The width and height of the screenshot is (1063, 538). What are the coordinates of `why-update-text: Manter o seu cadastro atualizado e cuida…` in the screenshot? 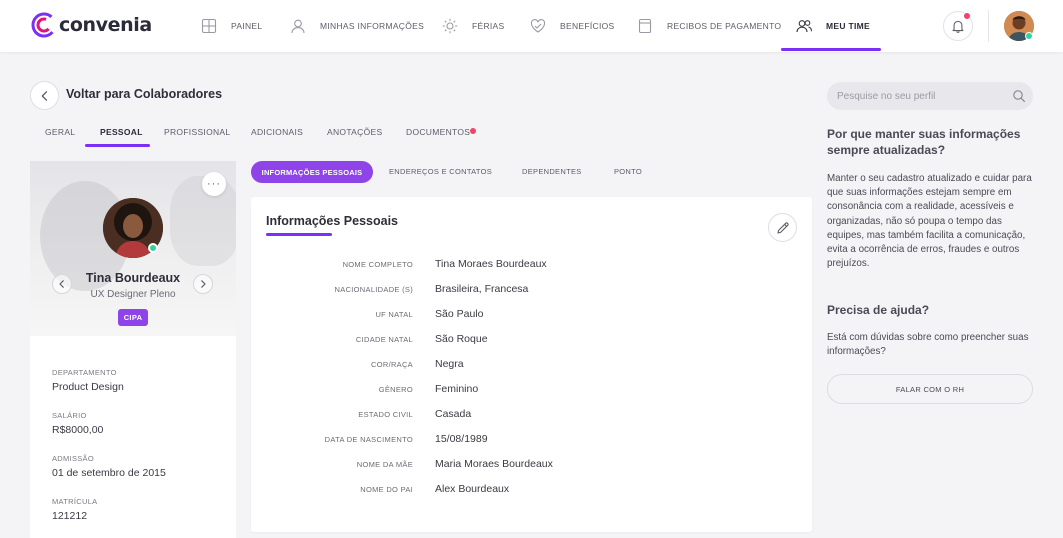 It's located at (929, 221).